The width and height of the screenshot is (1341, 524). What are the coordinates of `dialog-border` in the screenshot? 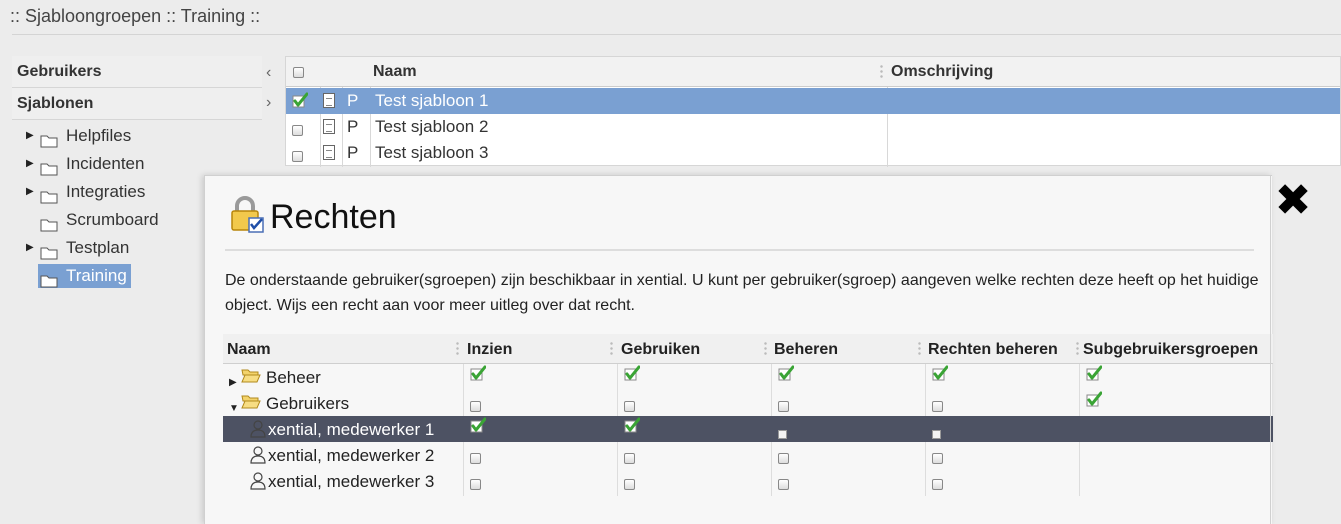 It's located at (1270, 349).